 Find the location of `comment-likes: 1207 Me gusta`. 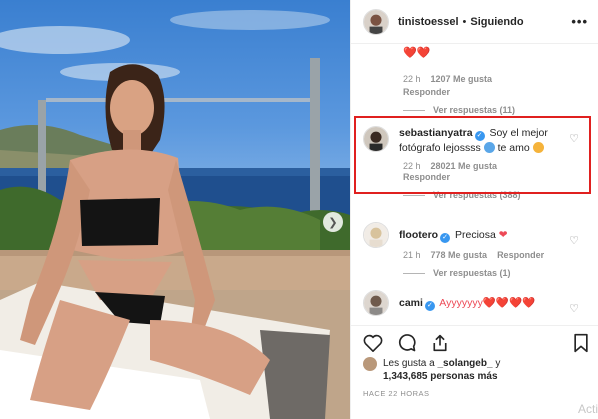

comment-likes: 1207 Me gusta is located at coordinates (462, 79).